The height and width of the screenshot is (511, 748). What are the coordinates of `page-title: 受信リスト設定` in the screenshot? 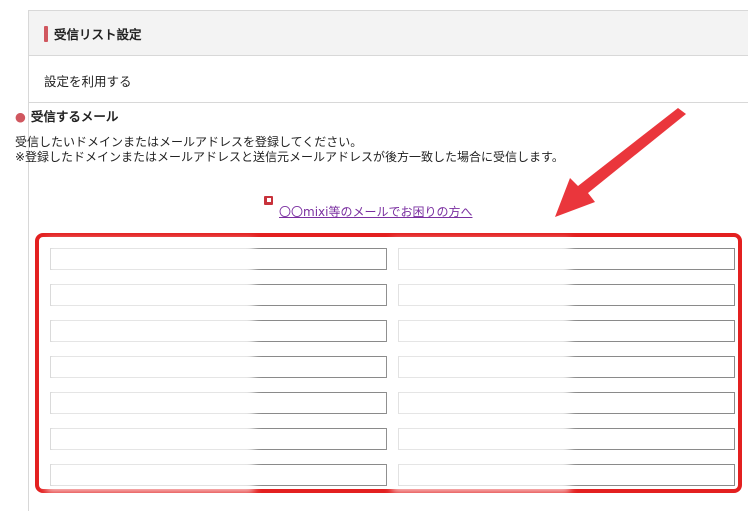 It's located at (98, 34).